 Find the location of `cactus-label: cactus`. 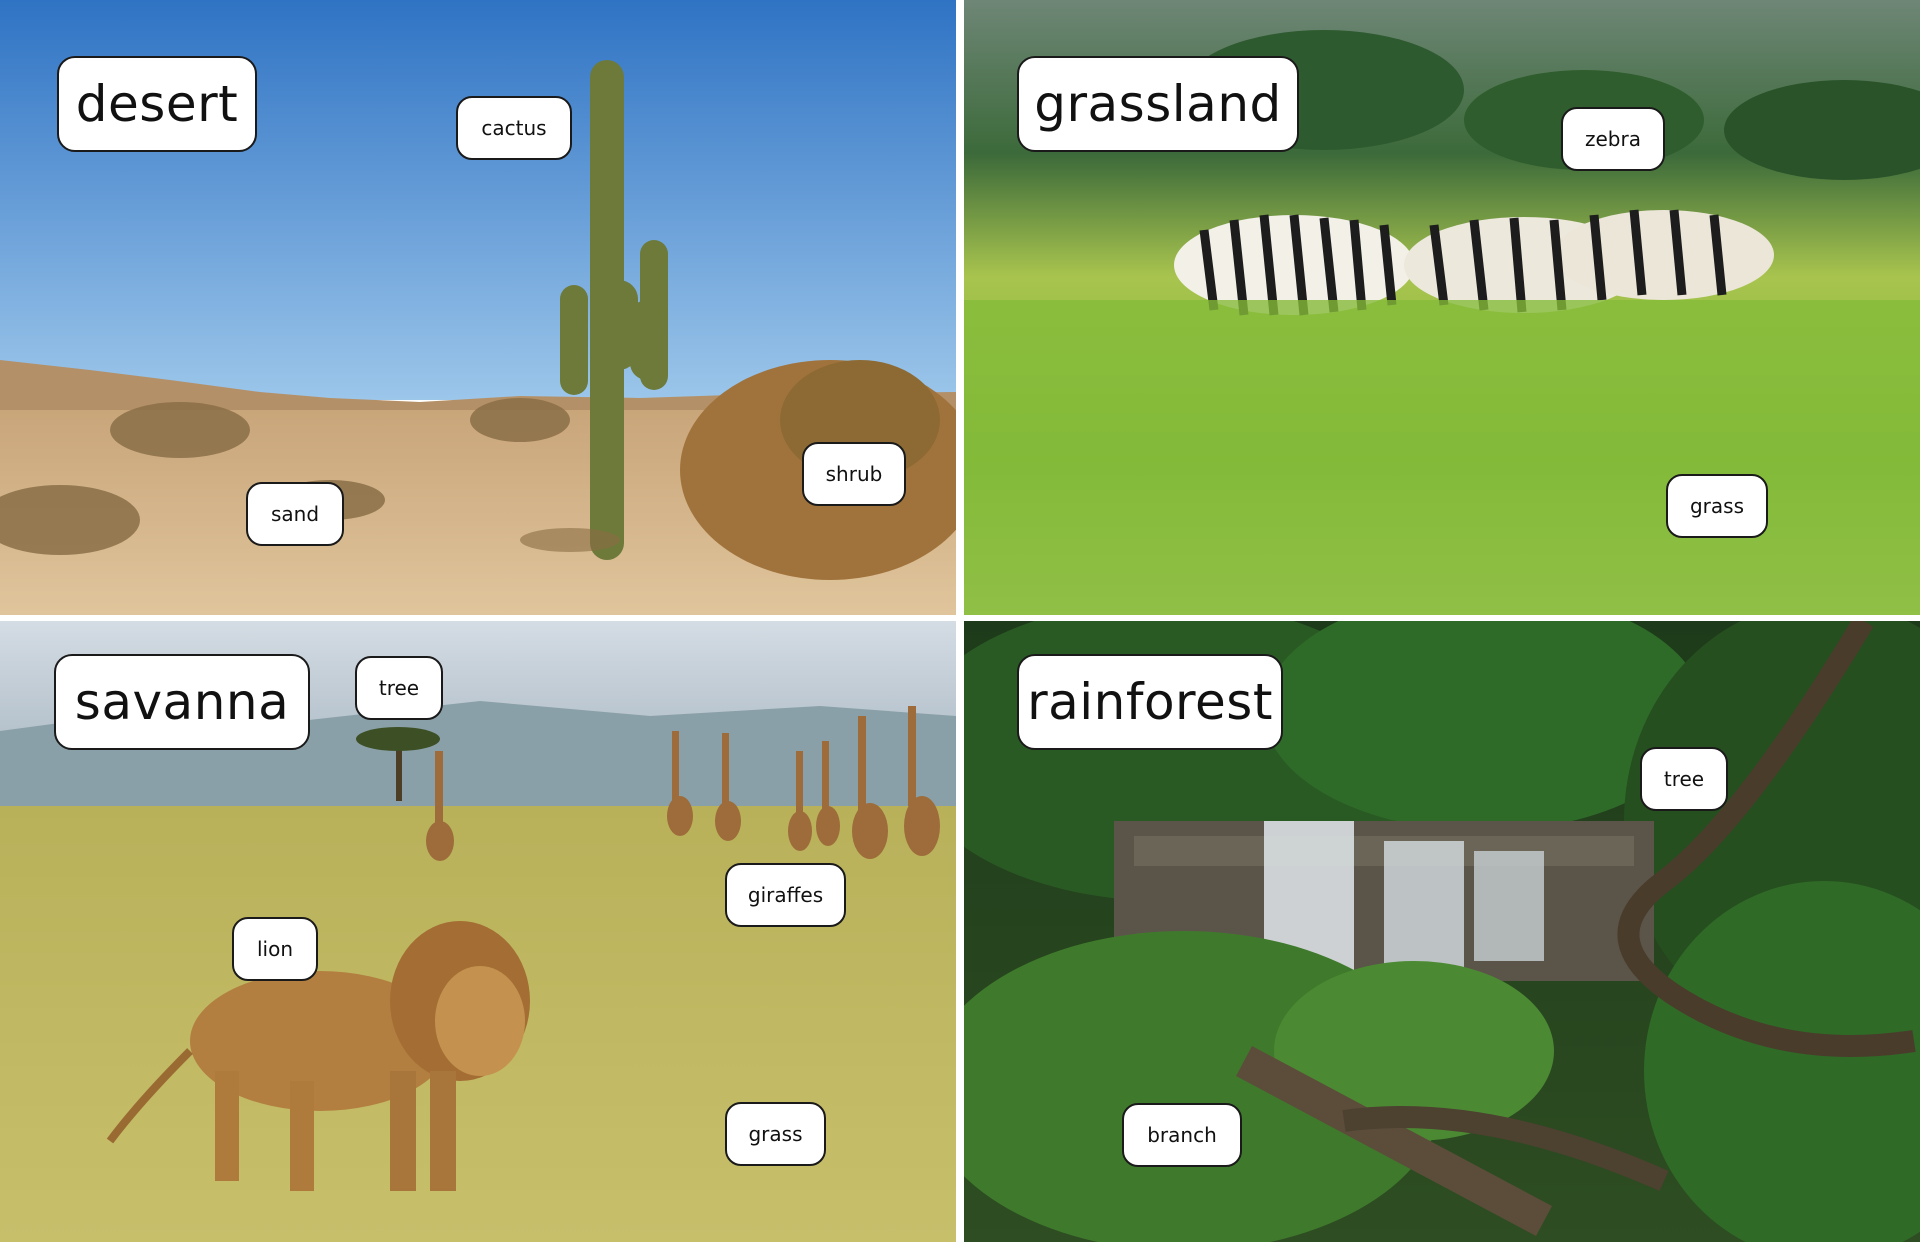

cactus-label: cactus is located at coordinates (514, 128).